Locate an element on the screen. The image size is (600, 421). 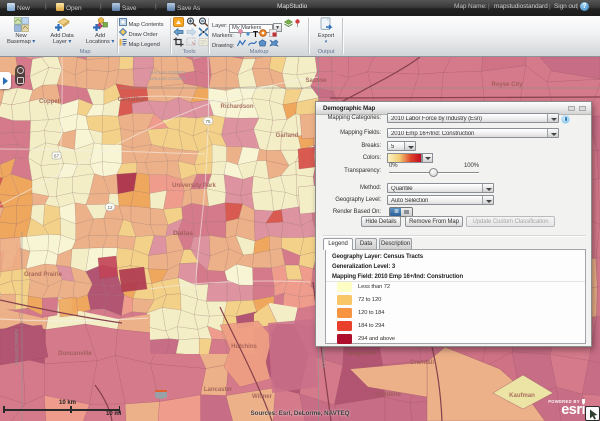
svg-text: Wilmer is located at coordinates (262, 397).